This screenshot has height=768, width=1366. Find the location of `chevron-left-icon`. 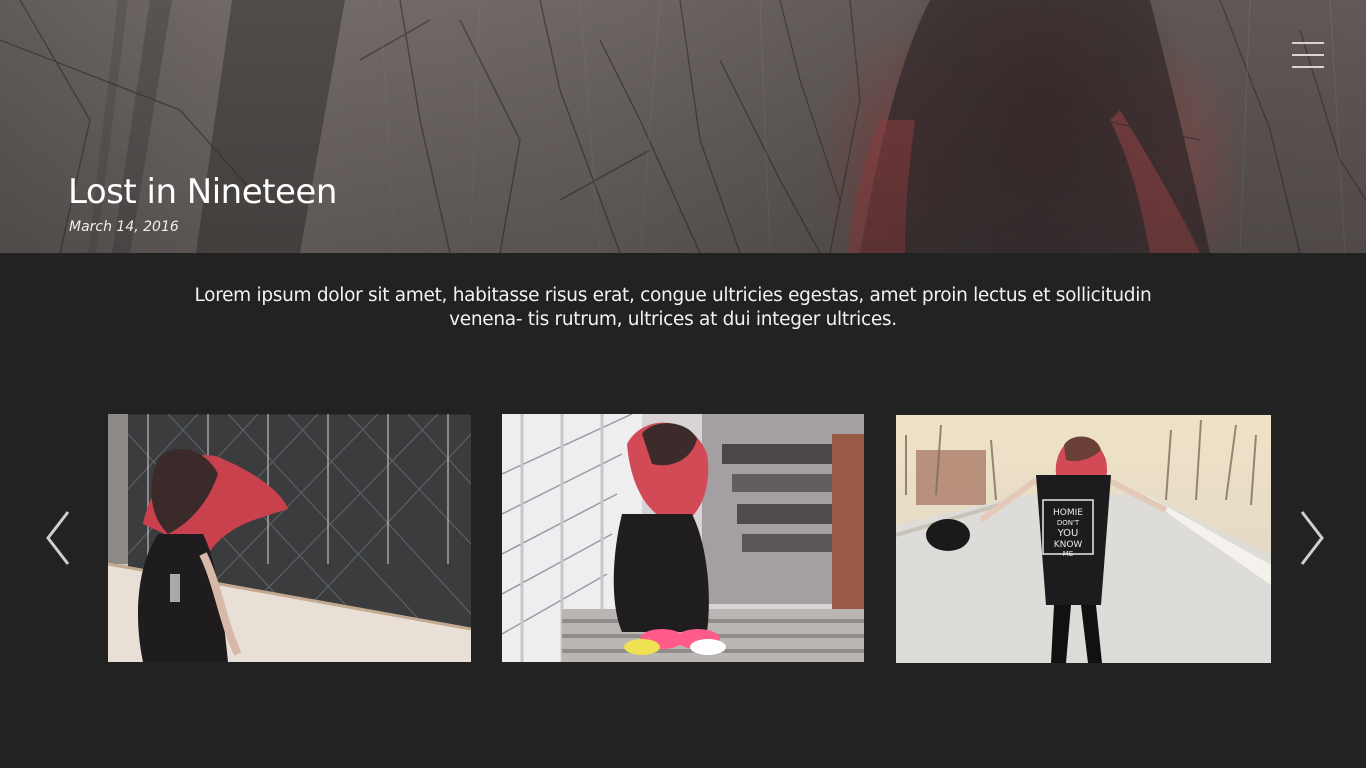

chevron-left-icon is located at coordinates (59, 538).